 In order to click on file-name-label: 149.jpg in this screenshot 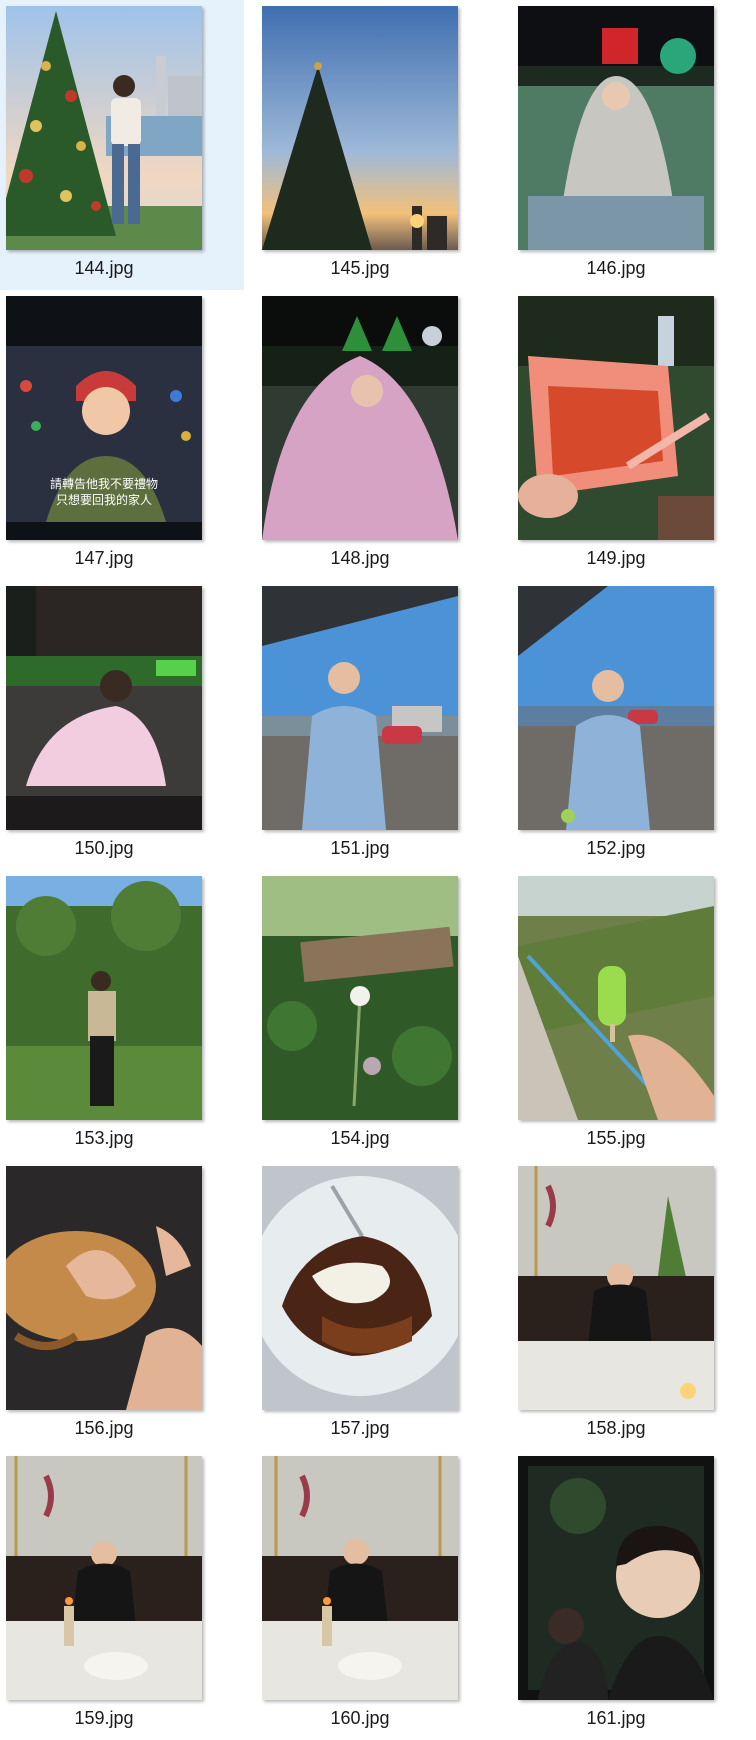, I will do `click(616, 558)`.